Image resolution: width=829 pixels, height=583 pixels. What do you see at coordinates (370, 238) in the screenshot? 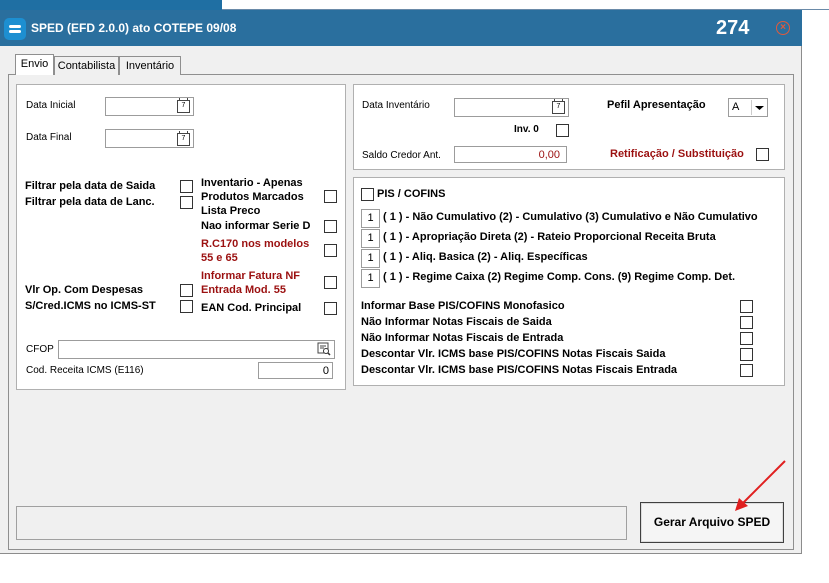
I see `pis-row-2-value: 1` at bounding box center [370, 238].